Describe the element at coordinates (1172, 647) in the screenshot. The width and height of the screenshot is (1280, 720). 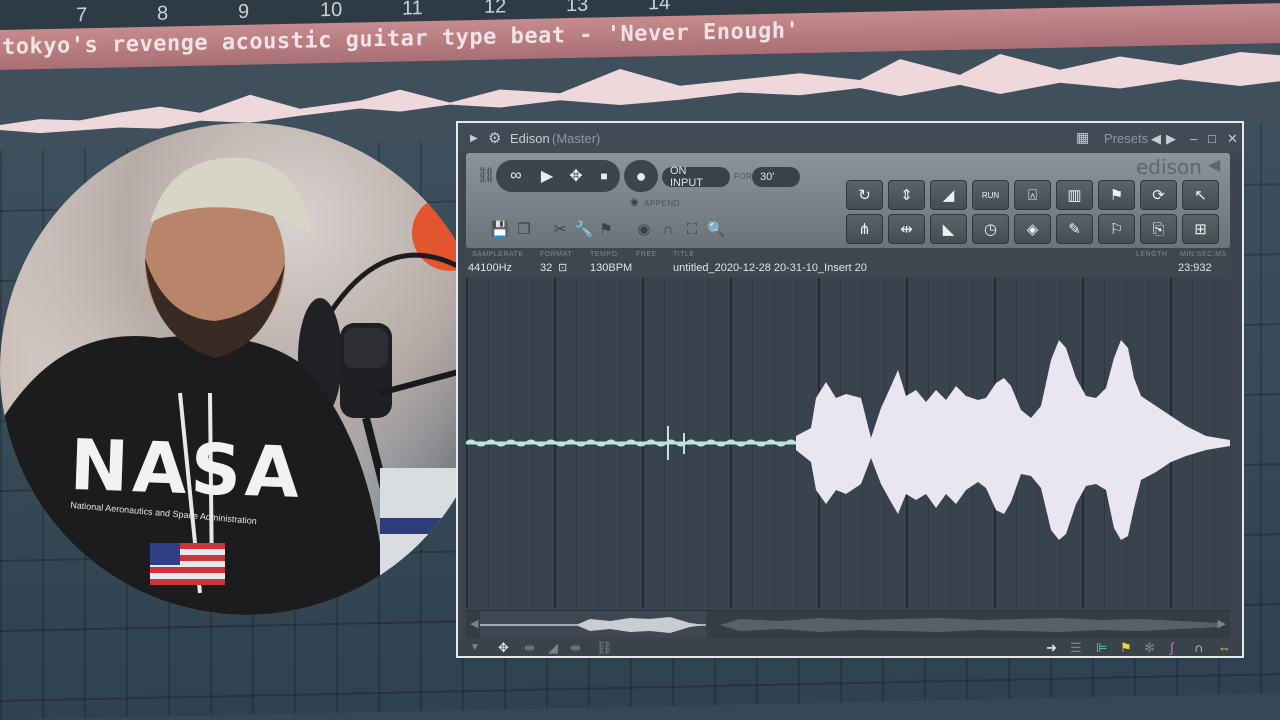
I see `curve-icon: ∫` at that location.